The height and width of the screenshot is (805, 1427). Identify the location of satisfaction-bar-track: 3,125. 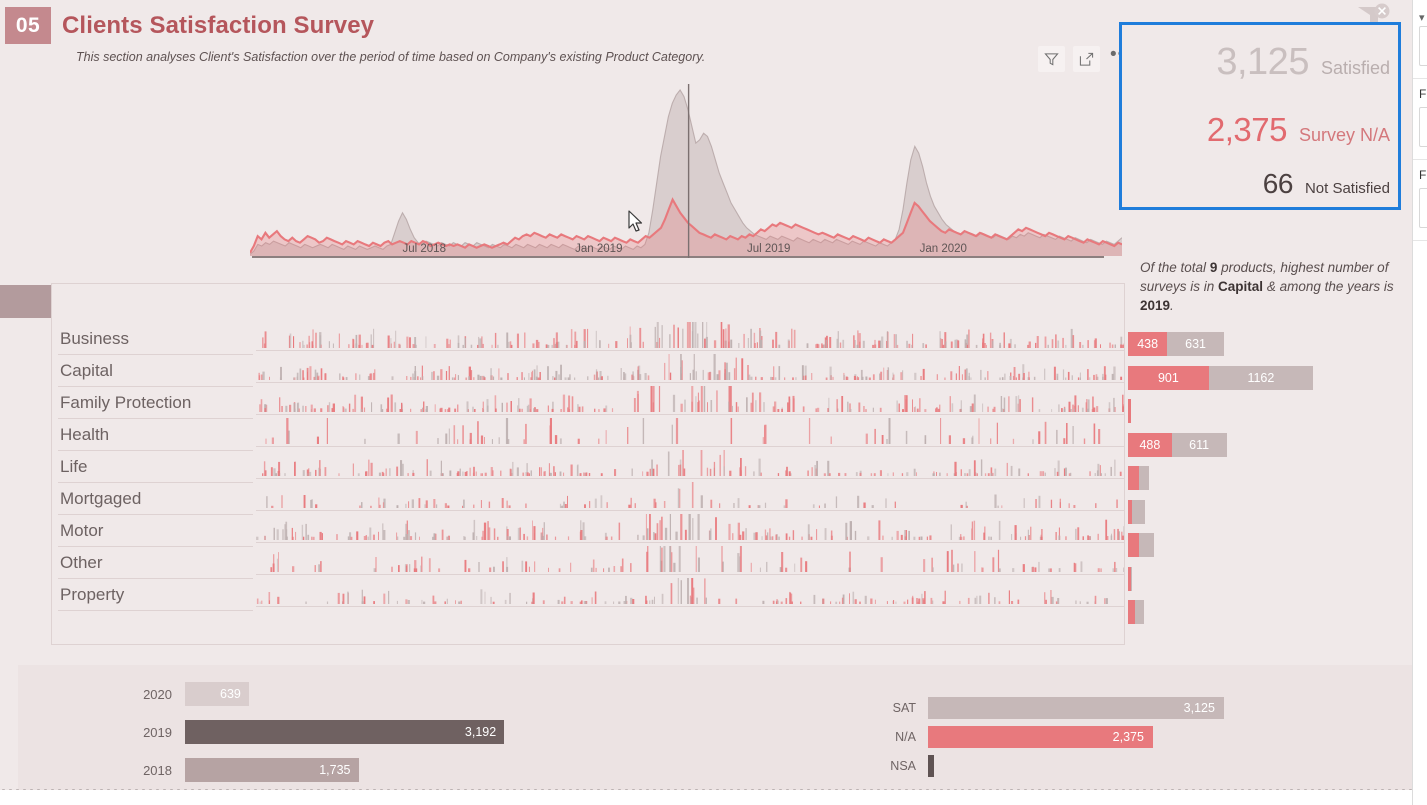
(1076, 708).